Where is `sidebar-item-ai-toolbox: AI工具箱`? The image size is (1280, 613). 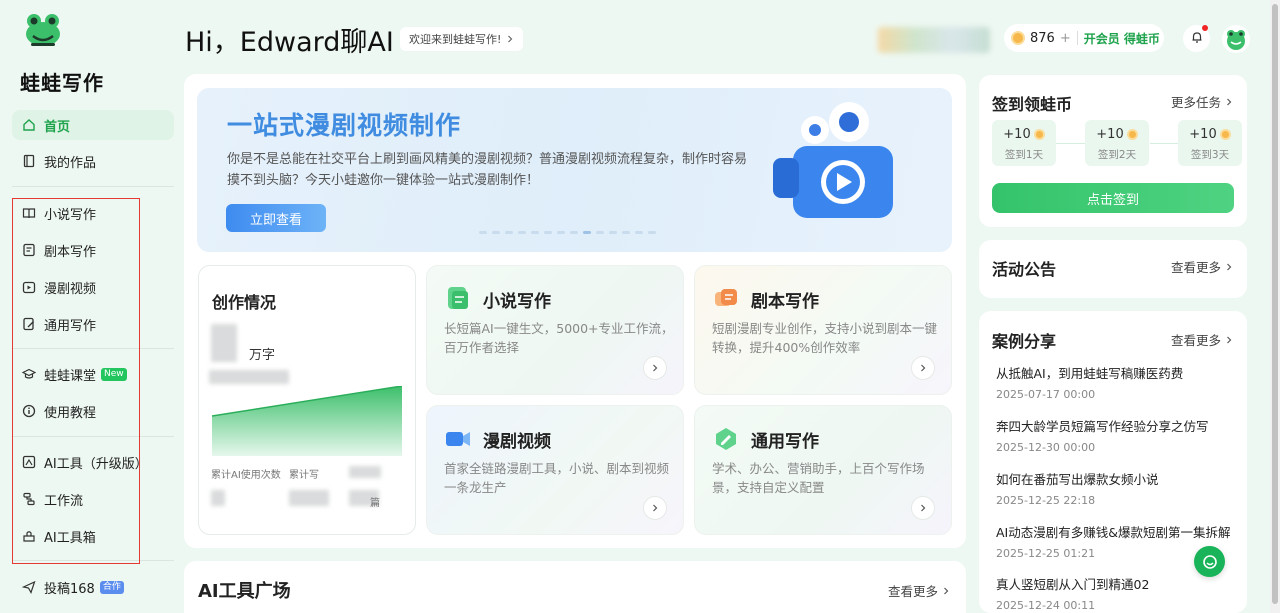
sidebar-item-ai-toolbox: AI工具箱 is located at coordinates (93, 536).